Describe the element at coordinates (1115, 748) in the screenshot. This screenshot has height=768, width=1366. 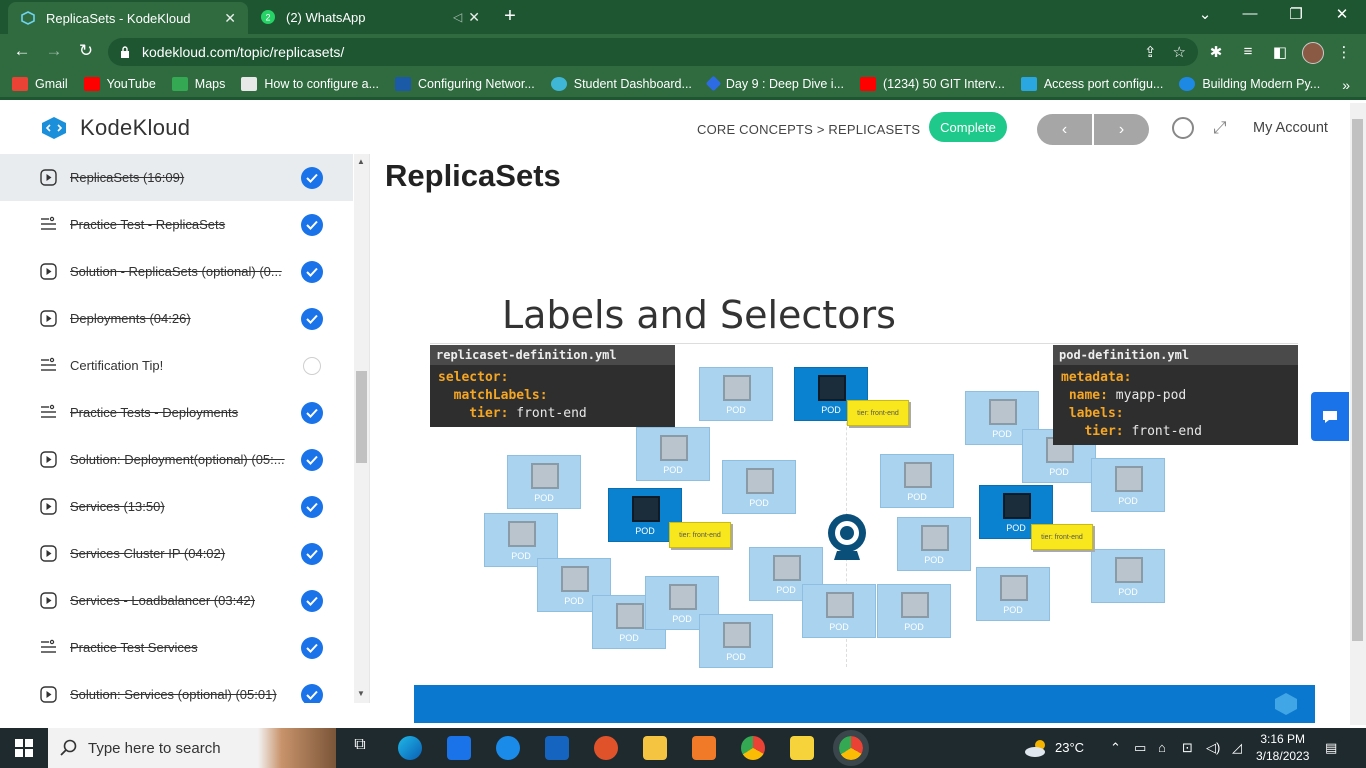
I see `show-hidden-icons-icon: ⌃` at that location.